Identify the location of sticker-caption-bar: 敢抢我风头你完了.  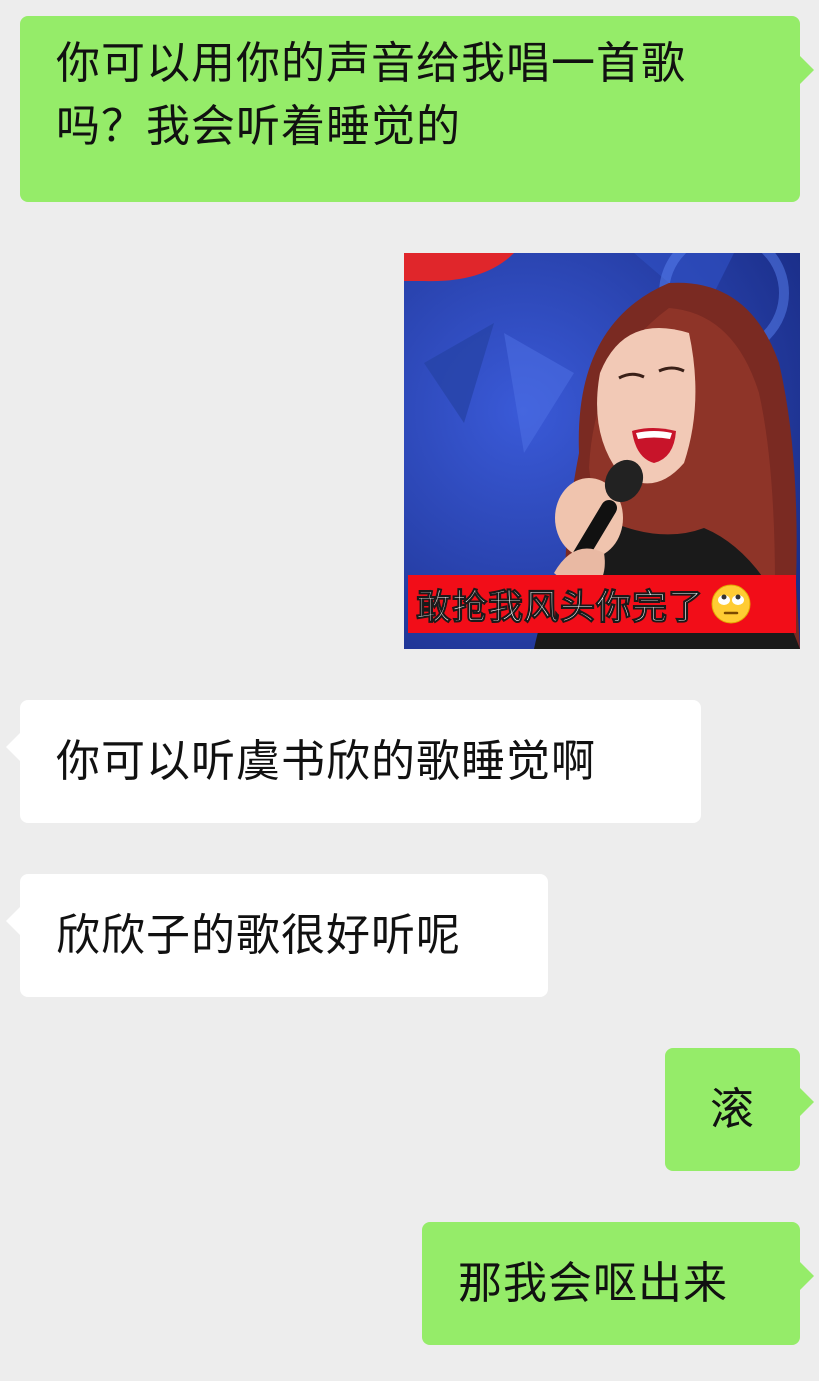
(602, 604).